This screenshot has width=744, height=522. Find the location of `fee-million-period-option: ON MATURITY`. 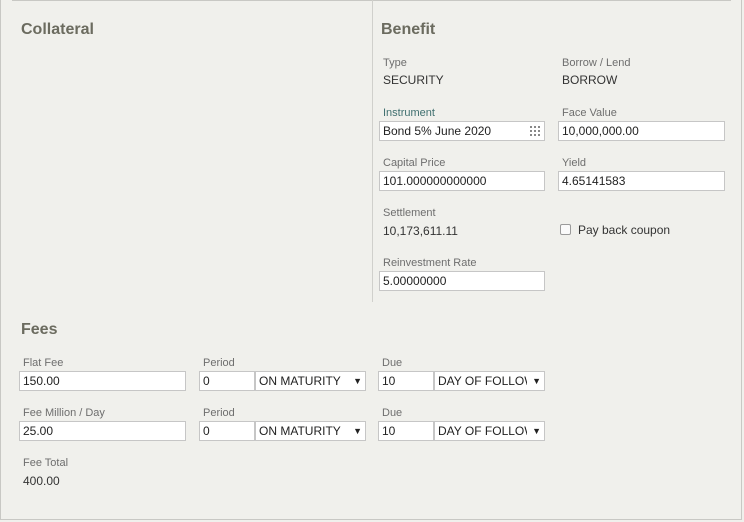

fee-million-period-option: ON MATURITY is located at coordinates (300, 431).